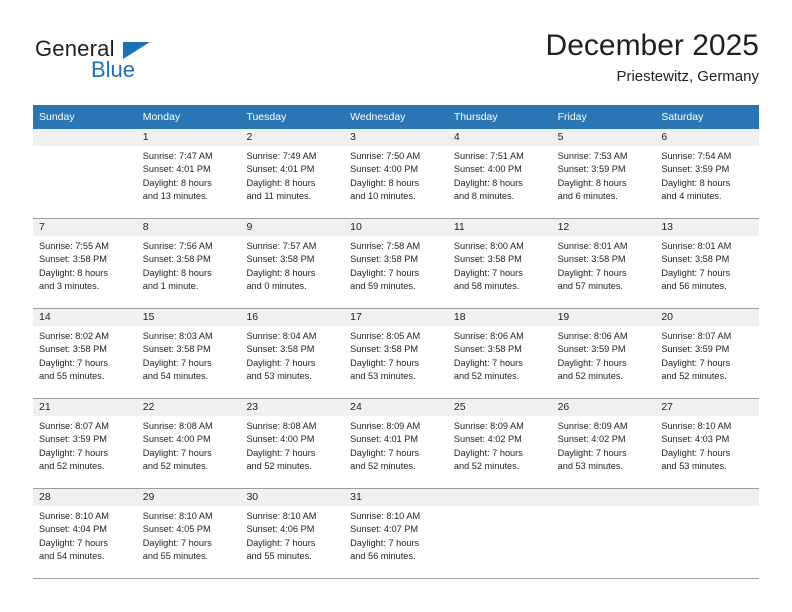 Image resolution: width=792 pixels, height=612 pixels. What do you see at coordinates (57, 117) in the screenshot?
I see `weekday-header-sunday: Sunday` at bounding box center [57, 117].